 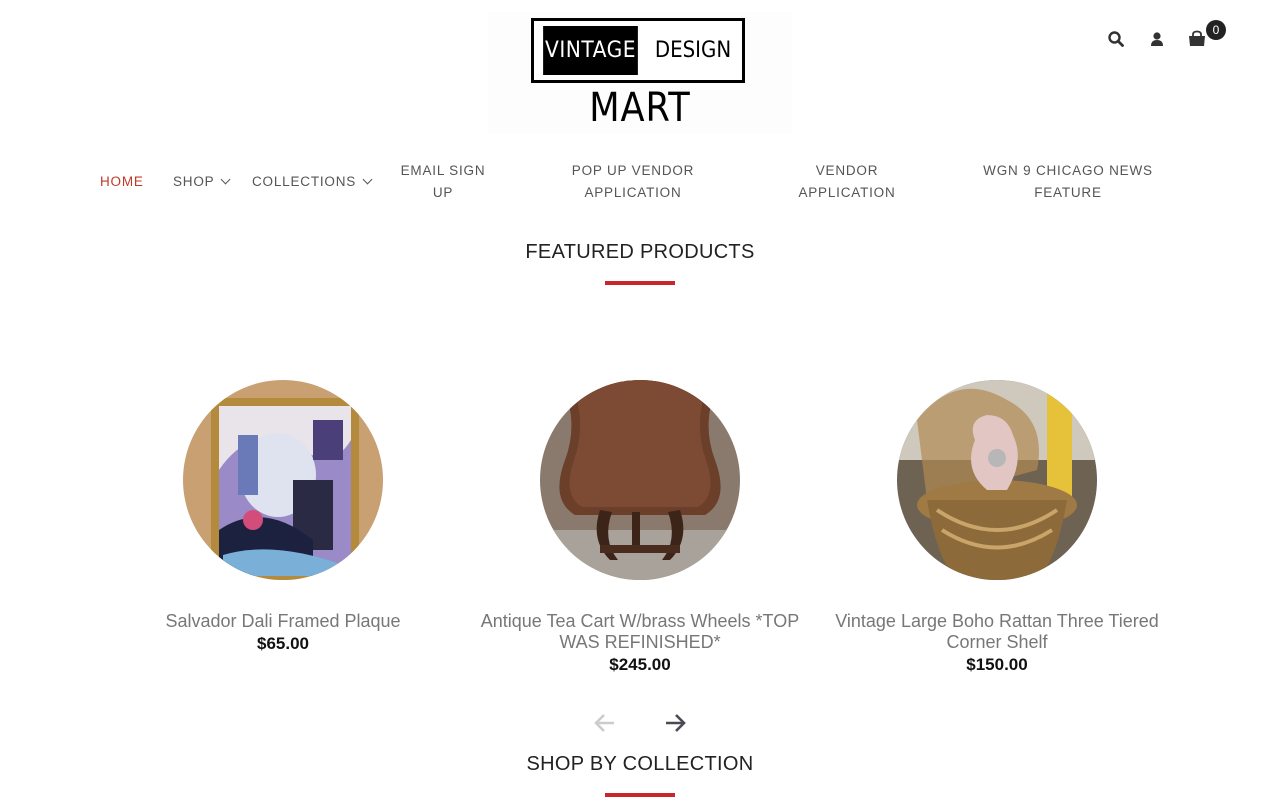 What do you see at coordinates (1216, 30) in the screenshot?
I see `cart-count-badge: 0` at bounding box center [1216, 30].